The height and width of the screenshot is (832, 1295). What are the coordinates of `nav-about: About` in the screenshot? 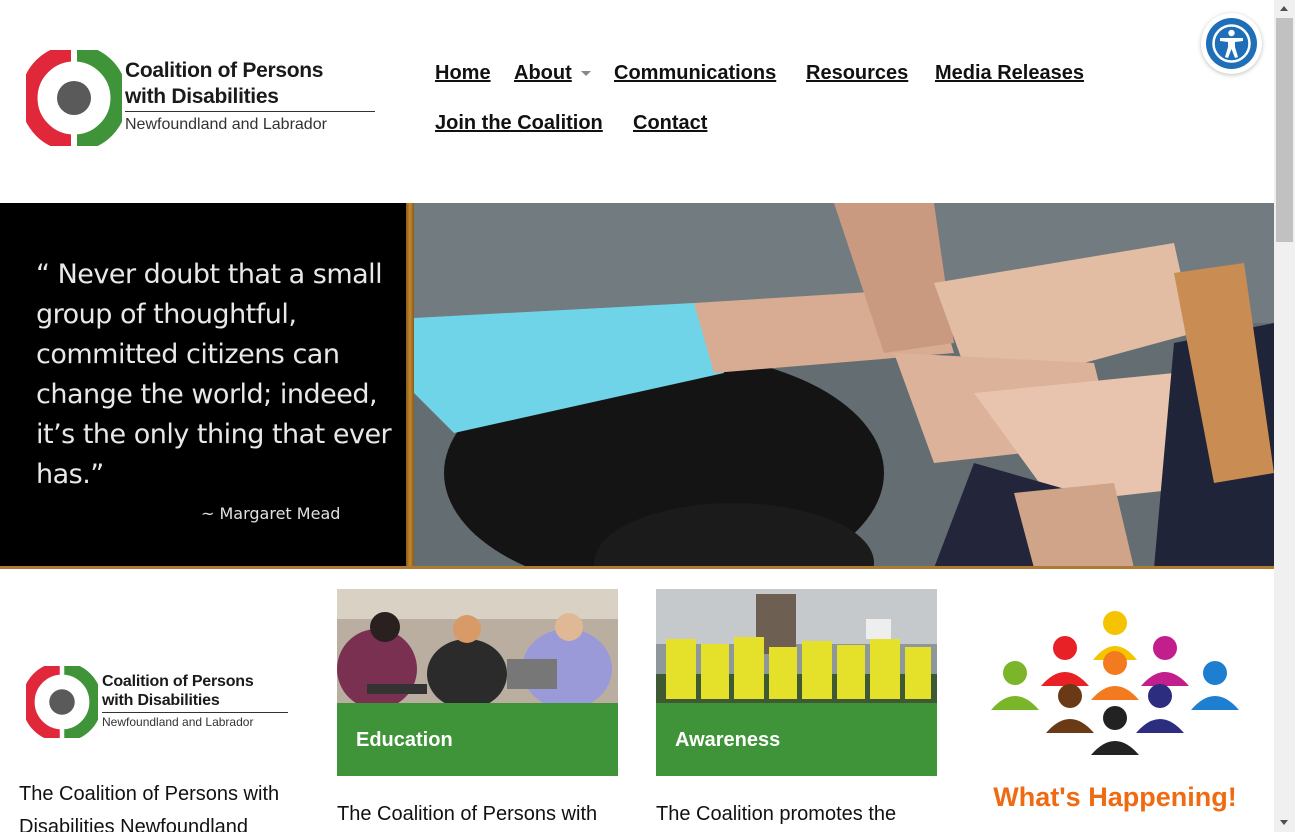 It's located at (552, 73).